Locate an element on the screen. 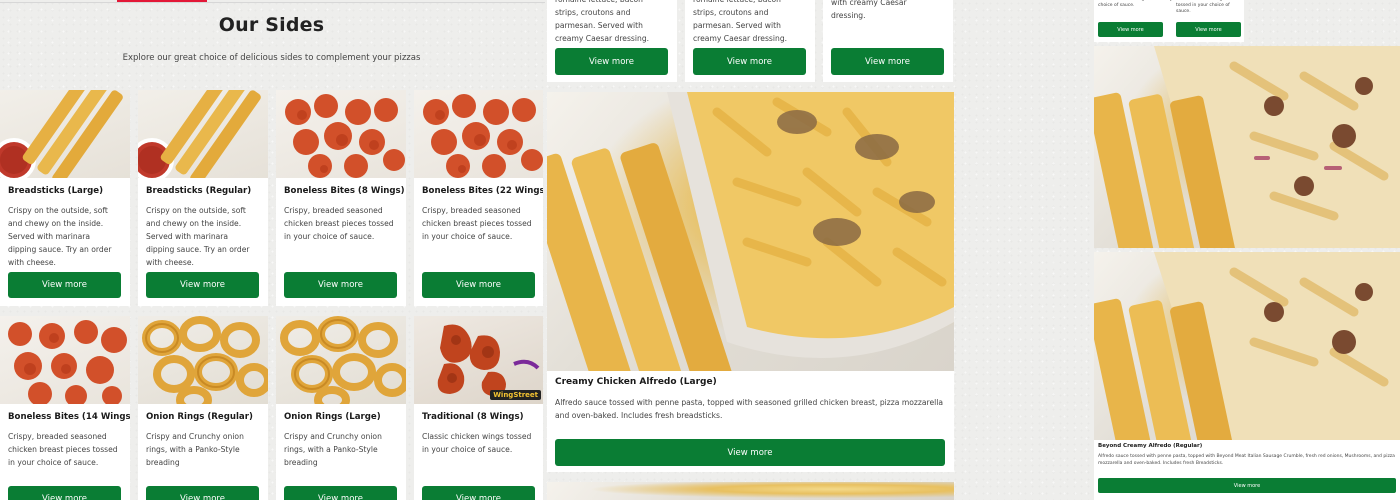  product-name: Onion Rings (Large) is located at coordinates (332, 417).